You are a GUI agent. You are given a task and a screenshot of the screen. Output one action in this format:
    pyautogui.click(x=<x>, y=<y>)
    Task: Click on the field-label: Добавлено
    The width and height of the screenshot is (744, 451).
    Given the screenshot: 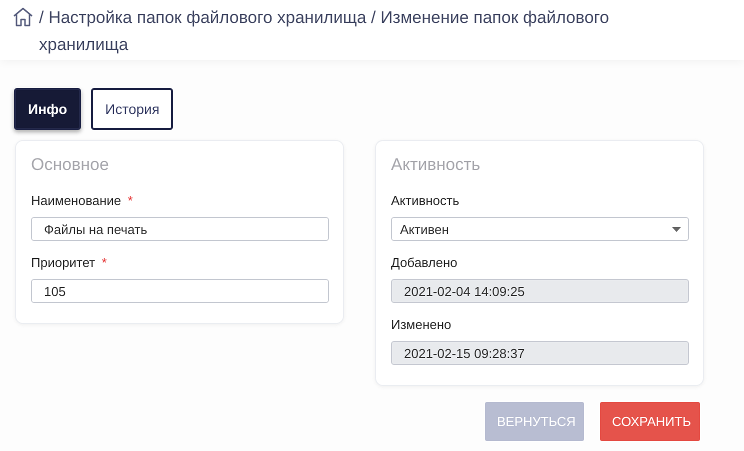 What is the action you would take?
    pyautogui.click(x=424, y=262)
    